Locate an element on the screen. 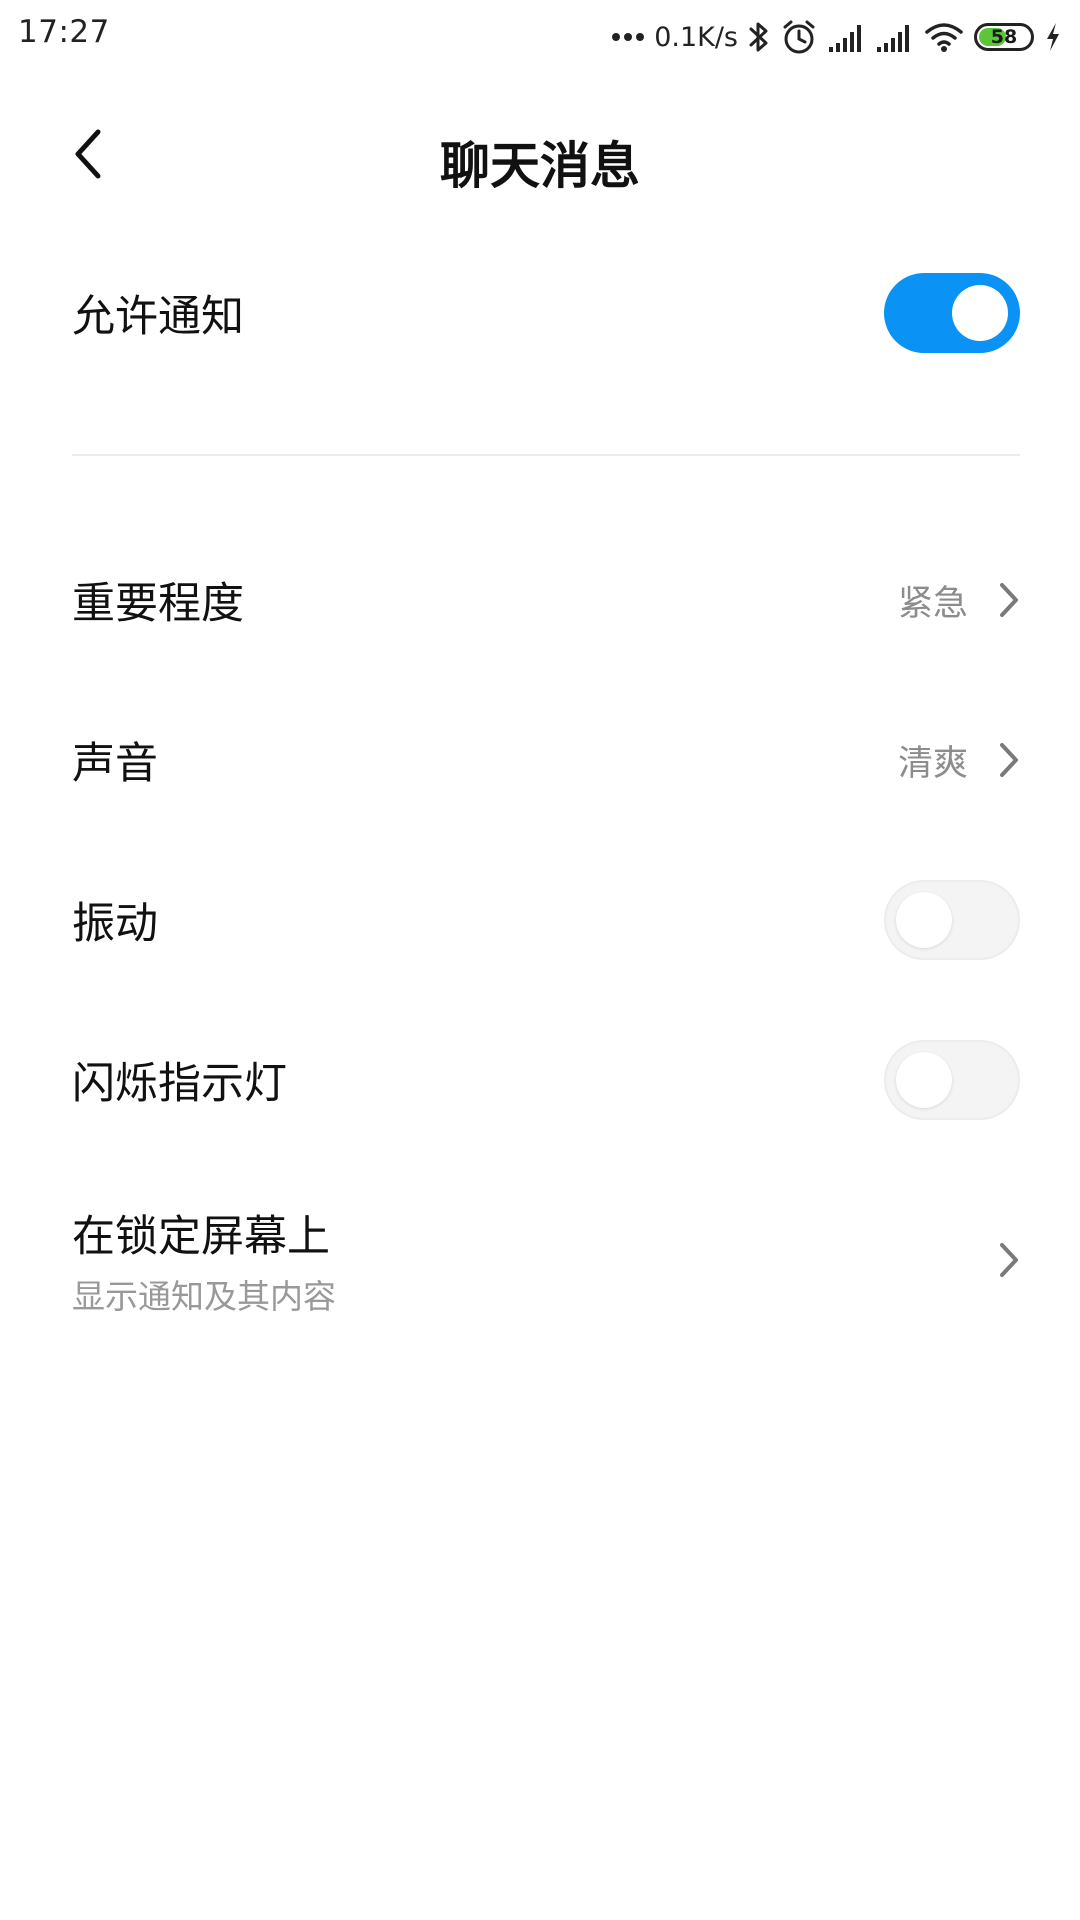 This screenshot has height=1920, width=1080. app-header: 聊天消息 is located at coordinates (540, 155).